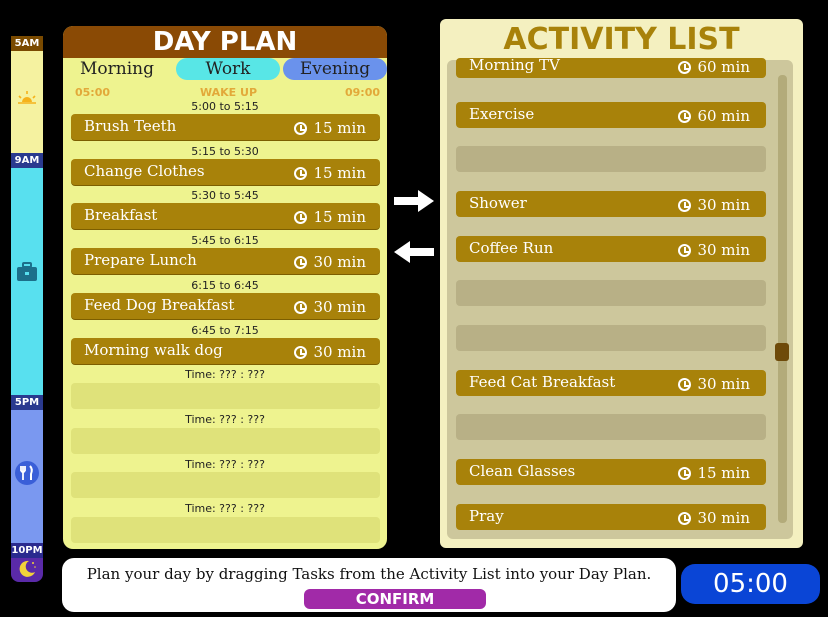 This screenshot has width=828, height=617. Describe the element at coordinates (27, 43) in the screenshot. I see `timeline-label-5am: 5AM` at that location.